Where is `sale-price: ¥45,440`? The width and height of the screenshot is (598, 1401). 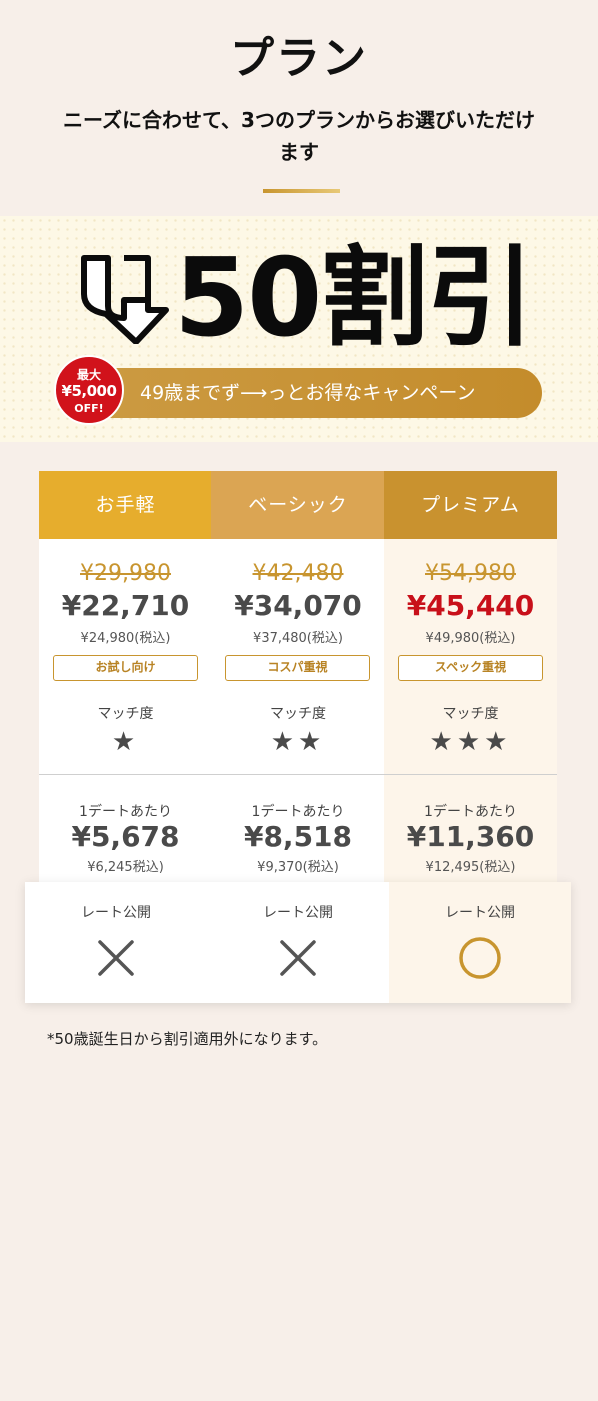 sale-price: ¥45,440 is located at coordinates (470, 605).